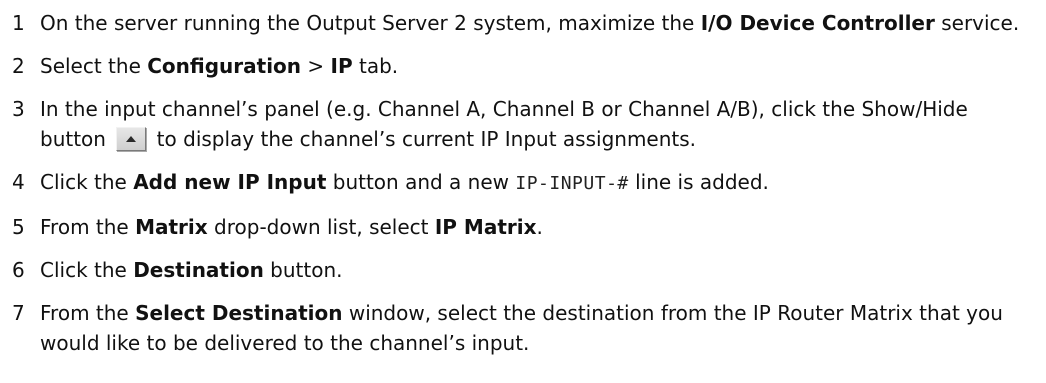 The width and height of the screenshot is (1046, 383). Describe the element at coordinates (171, 227) in the screenshot. I see `matrix-label: Matrix` at that location.